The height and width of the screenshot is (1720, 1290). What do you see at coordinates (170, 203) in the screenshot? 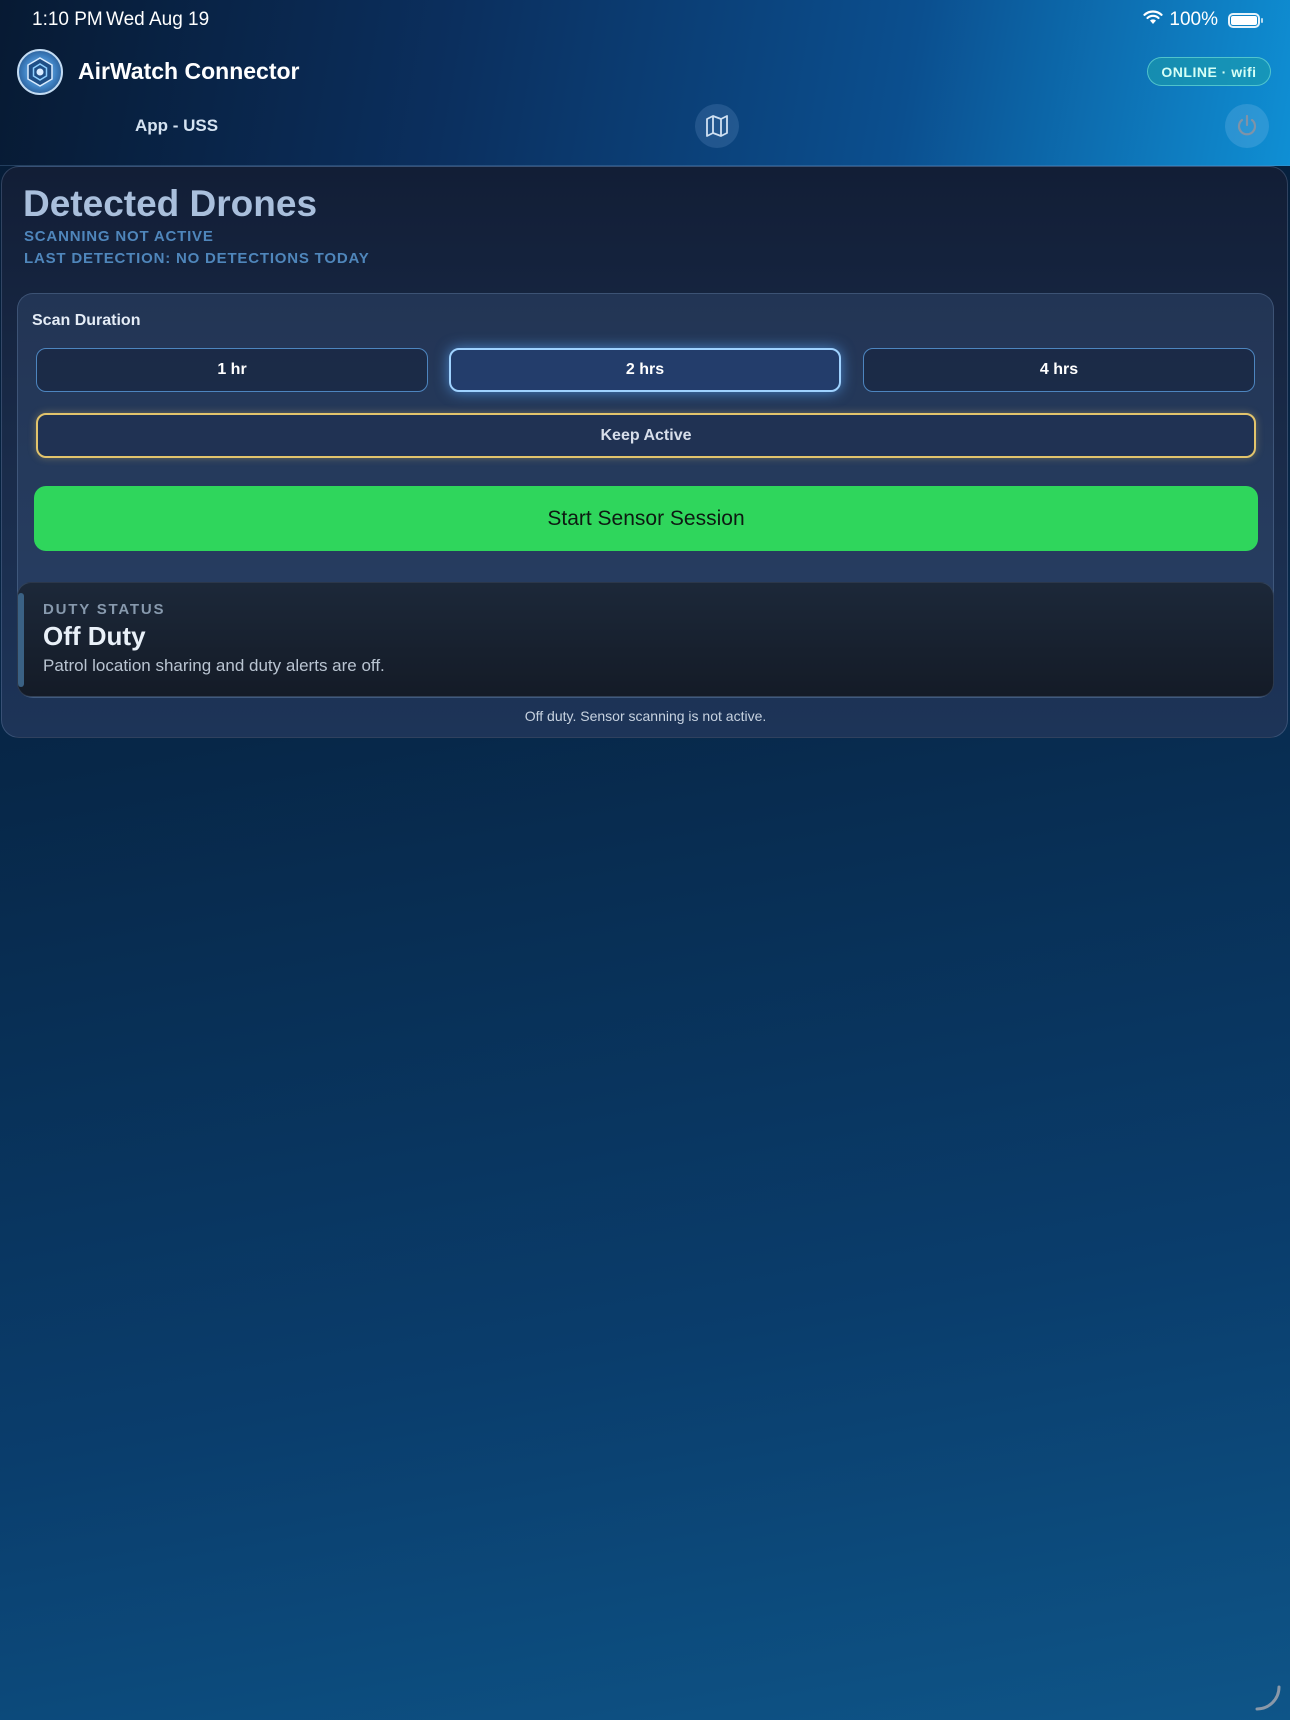
I see `panel-title: Detected Drones` at bounding box center [170, 203].